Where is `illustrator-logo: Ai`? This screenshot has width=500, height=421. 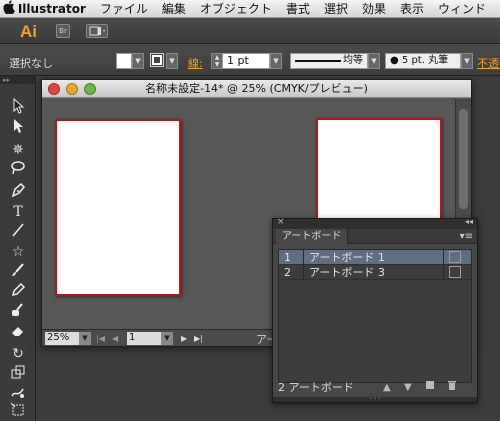 illustrator-logo: Ai is located at coordinates (28, 31).